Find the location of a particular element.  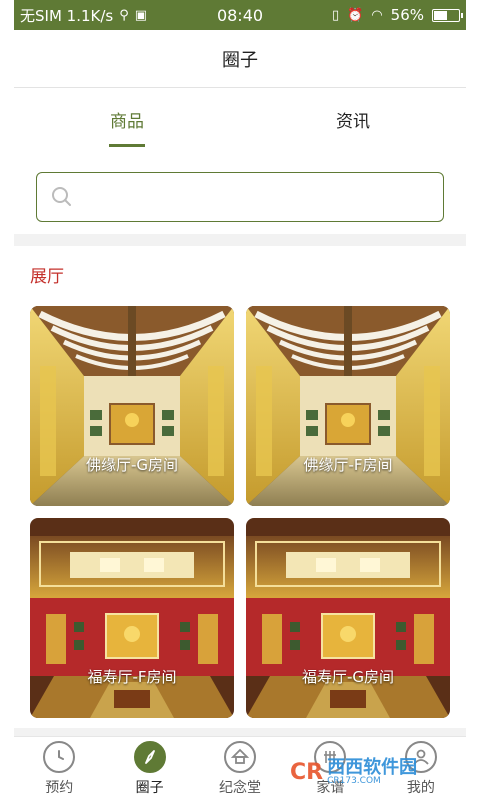

section-divider is located at coordinates (240, 240).